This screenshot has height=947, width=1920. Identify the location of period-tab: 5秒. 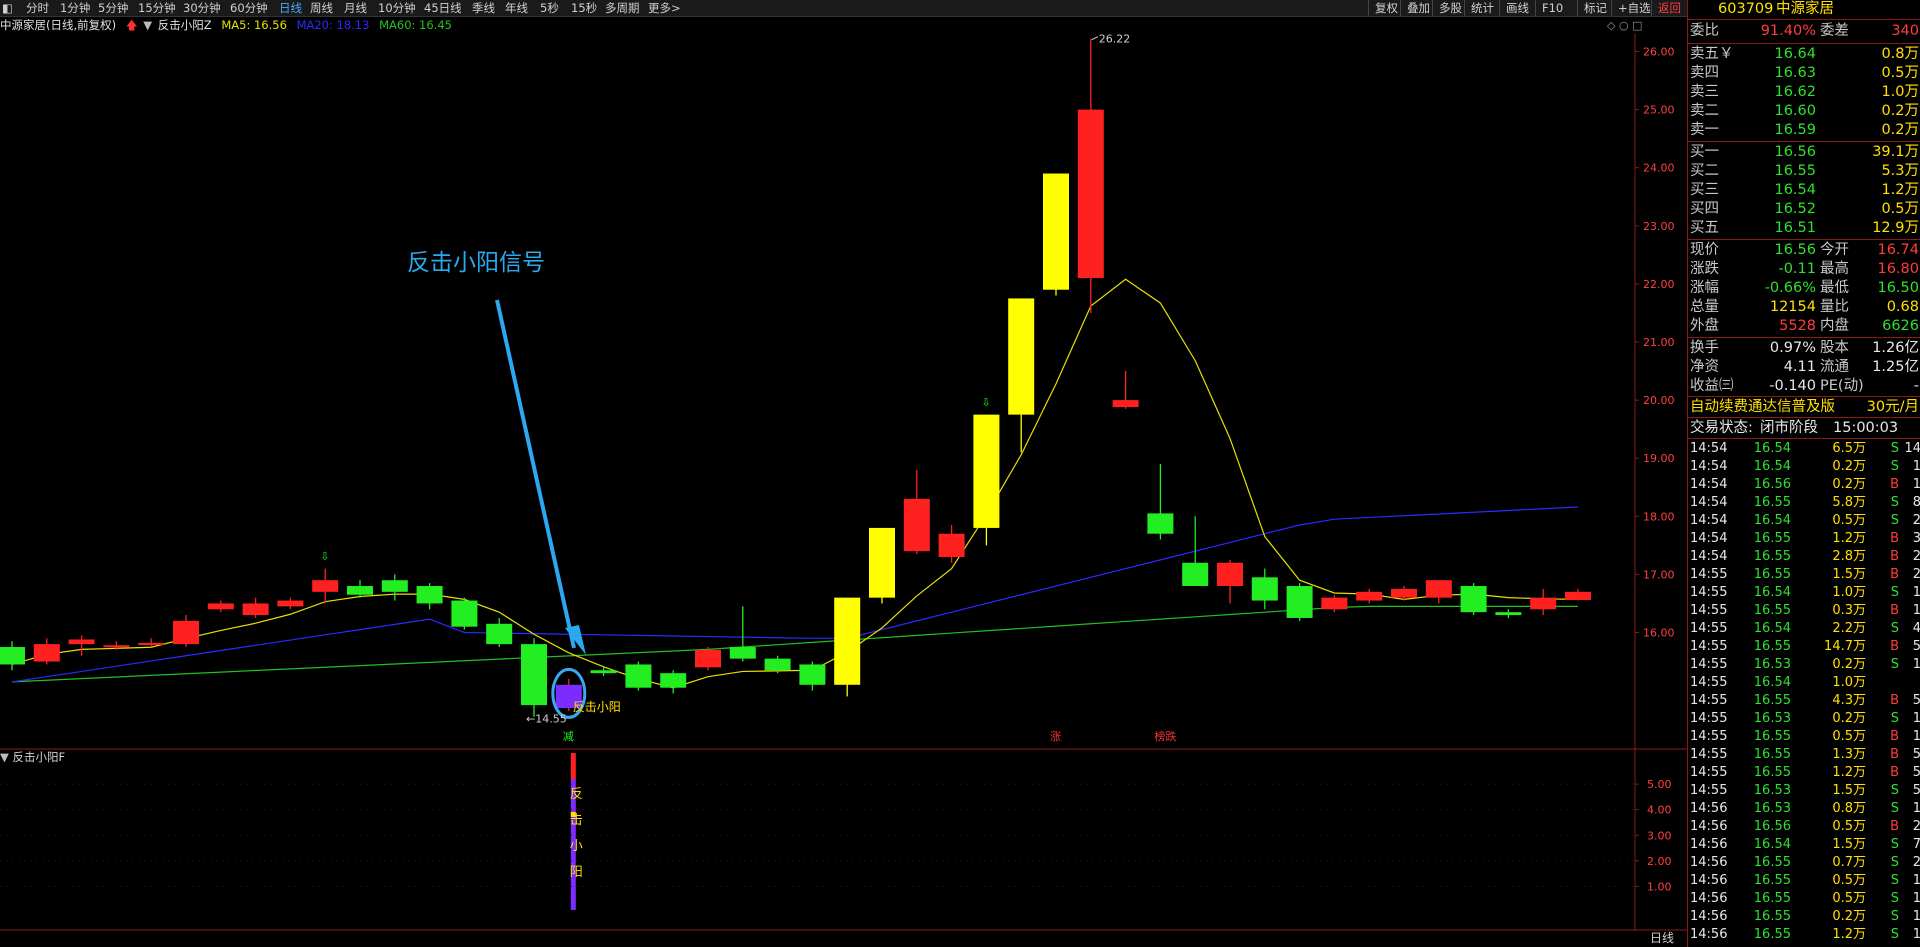
(549, 8).